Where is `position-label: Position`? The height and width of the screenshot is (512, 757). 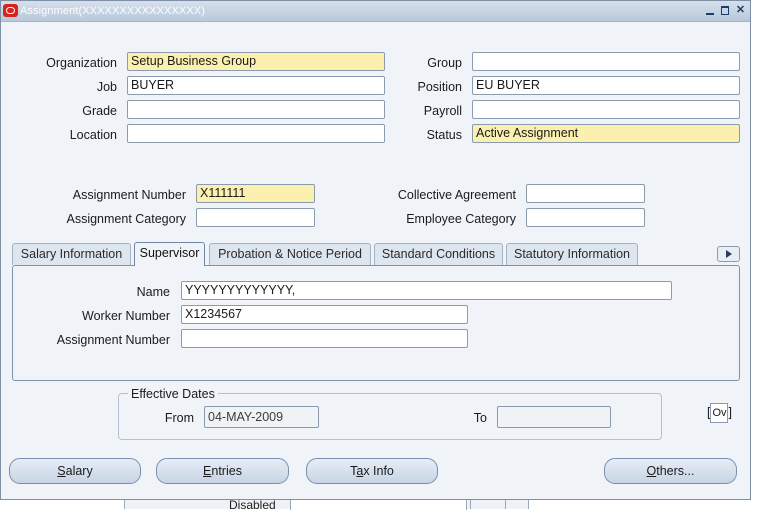 position-label: Position is located at coordinates (439, 87).